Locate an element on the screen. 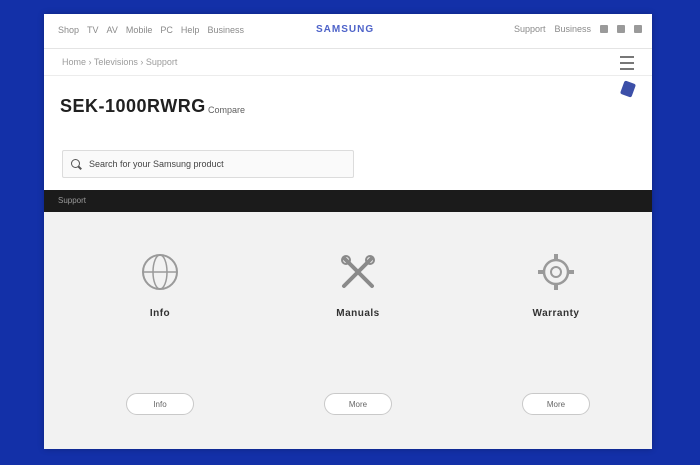  top-nav-item: Mobile is located at coordinates (139, 30).